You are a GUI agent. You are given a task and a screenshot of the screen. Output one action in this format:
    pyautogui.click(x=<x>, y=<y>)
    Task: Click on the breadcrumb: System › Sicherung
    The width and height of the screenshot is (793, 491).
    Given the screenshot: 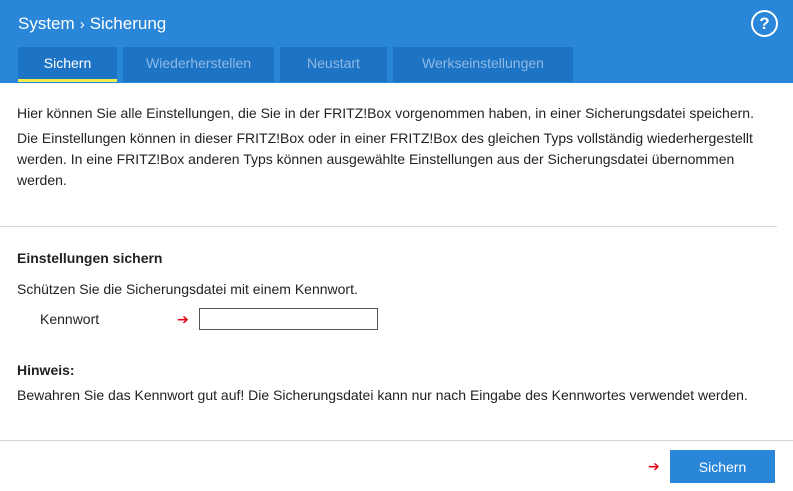 What is the action you would take?
    pyautogui.click(x=92, y=24)
    